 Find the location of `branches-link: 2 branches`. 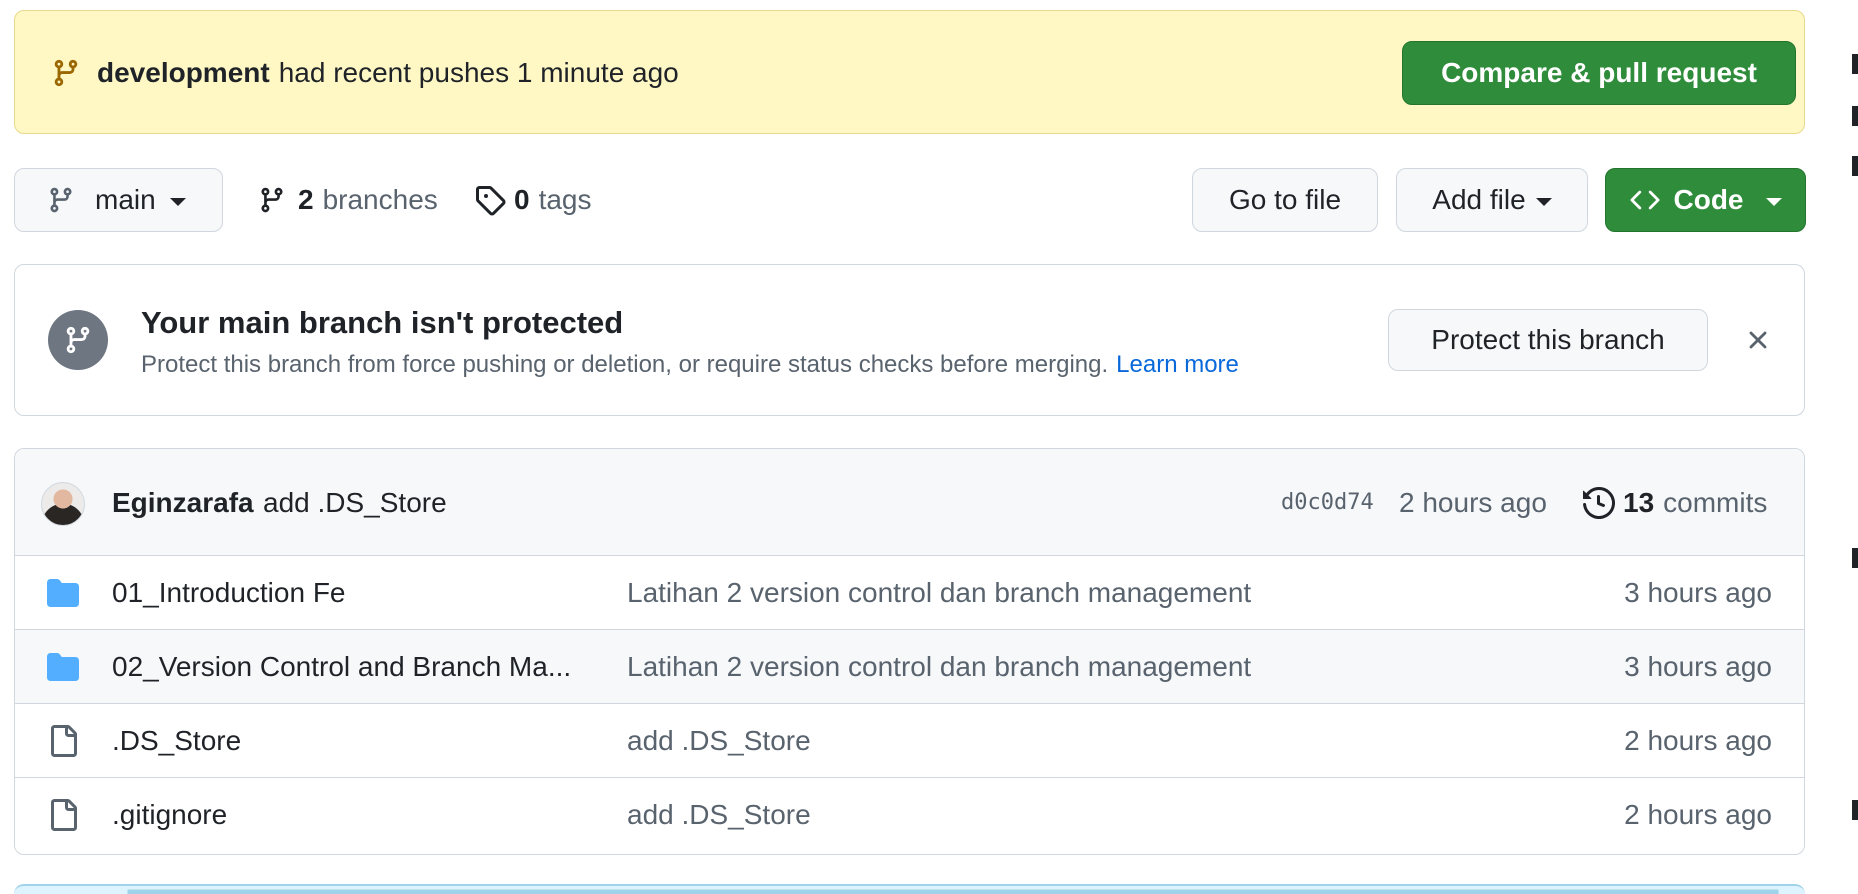

branches-link: 2 branches is located at coordinates (348, 200).